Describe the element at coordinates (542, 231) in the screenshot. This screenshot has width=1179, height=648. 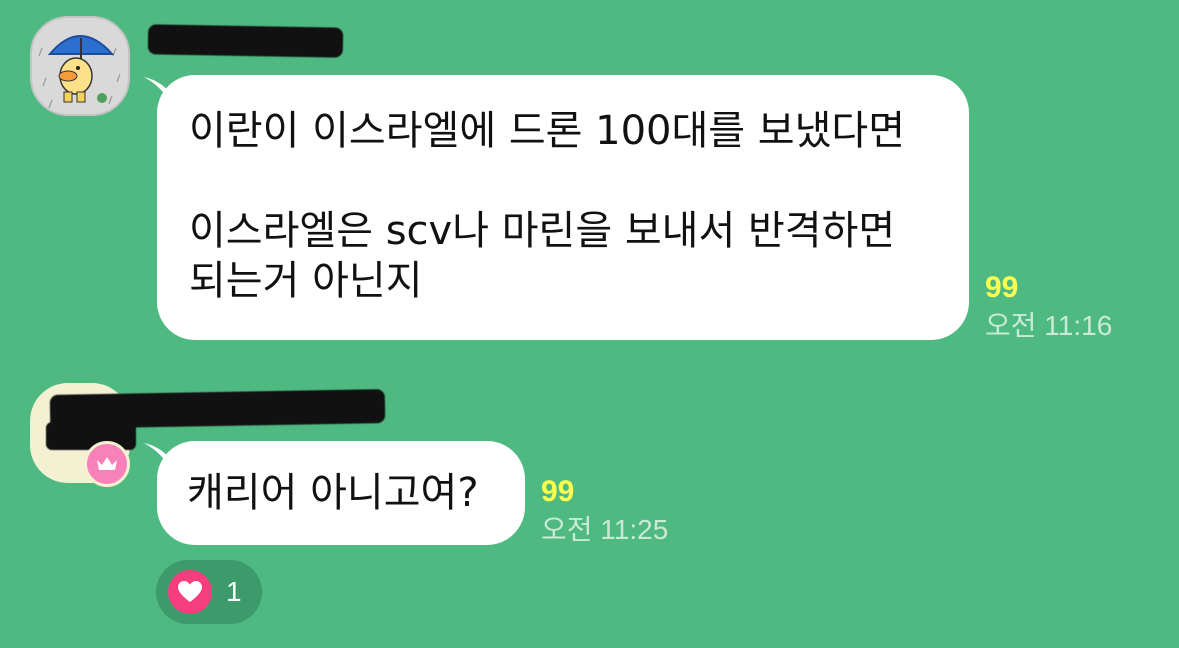
I see `message-text-line: 이스라엘은 scv나 마린을 보내서 반격하면` at that location.